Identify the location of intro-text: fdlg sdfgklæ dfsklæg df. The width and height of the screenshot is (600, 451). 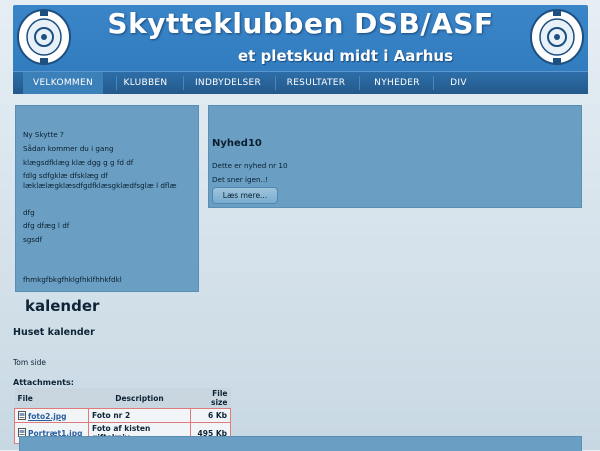
(65, 175).